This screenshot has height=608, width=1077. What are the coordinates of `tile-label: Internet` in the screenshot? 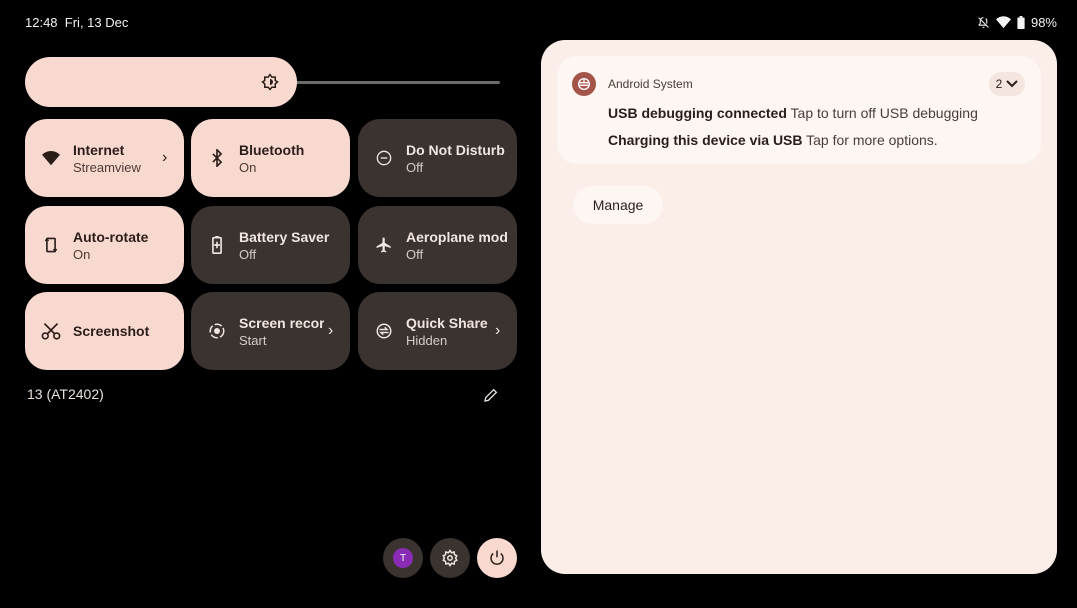 It's located at (99, 149).